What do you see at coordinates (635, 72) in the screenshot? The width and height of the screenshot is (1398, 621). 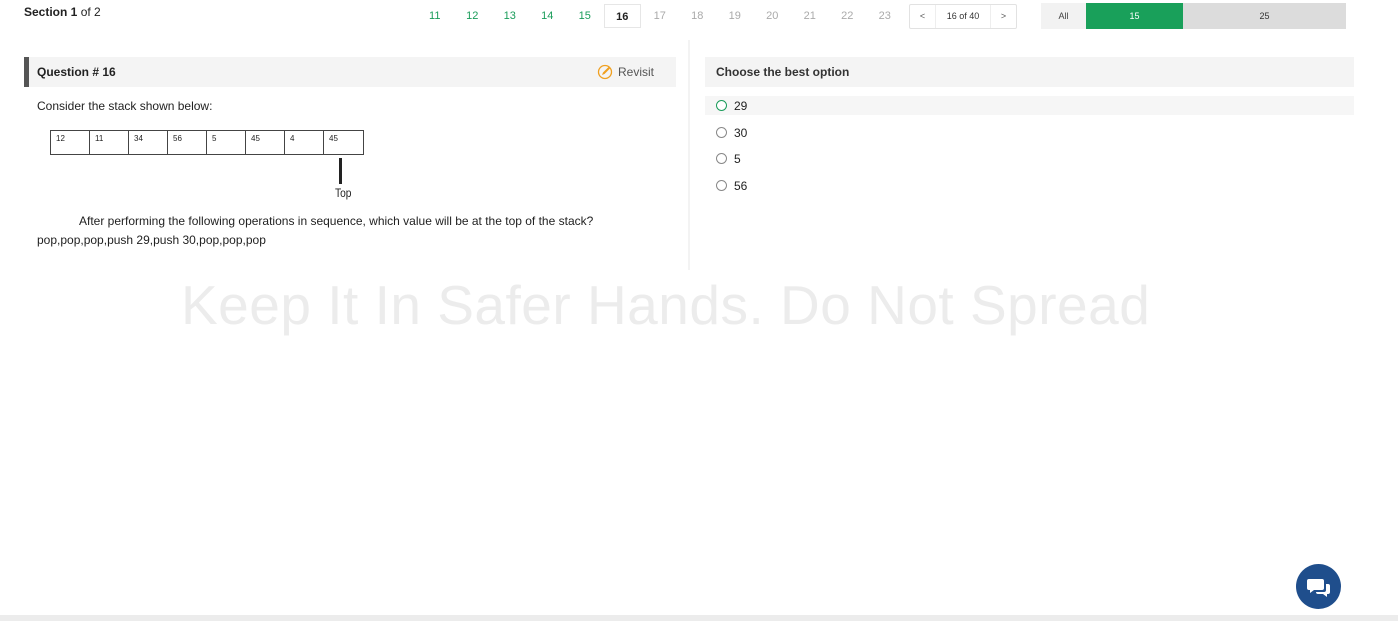 I see `revisit-label: Revisit` at bounding box center [635, 72].